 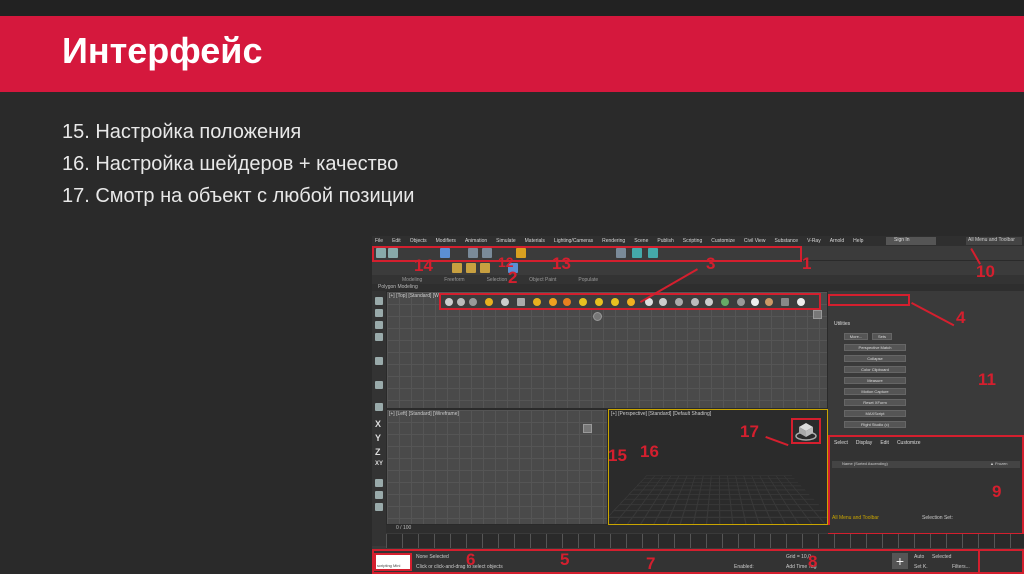 I want to click on sign-in-button: Sign In, so click(x=911, y=241).